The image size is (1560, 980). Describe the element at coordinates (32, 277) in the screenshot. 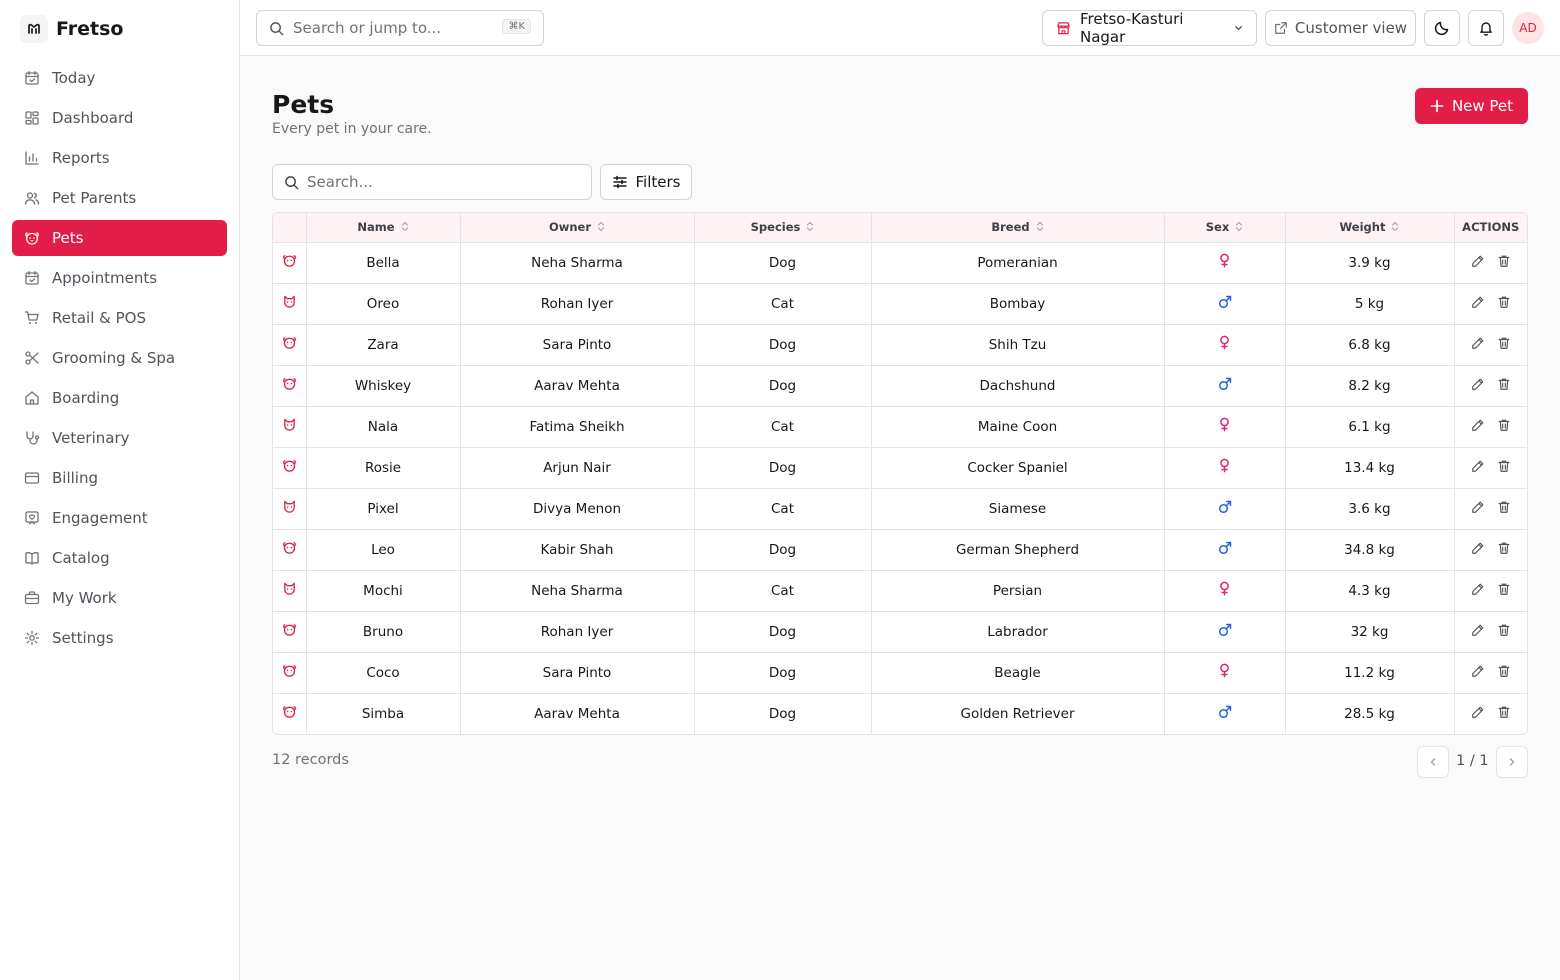

I see `calendar-icon` at that location.